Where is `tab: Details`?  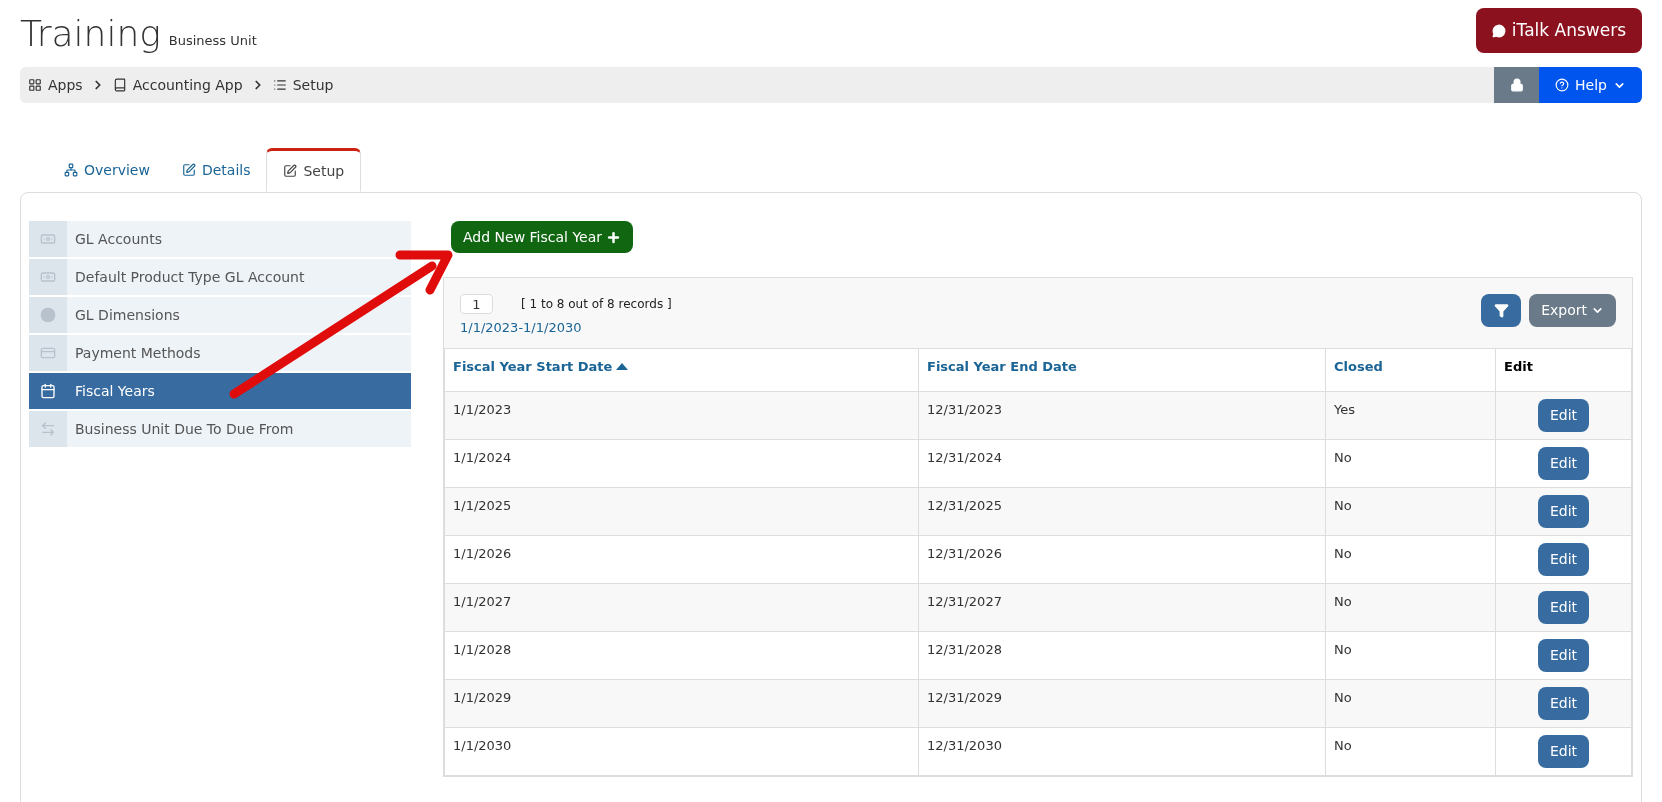
tab: Details is located at coordinates (216, 170).